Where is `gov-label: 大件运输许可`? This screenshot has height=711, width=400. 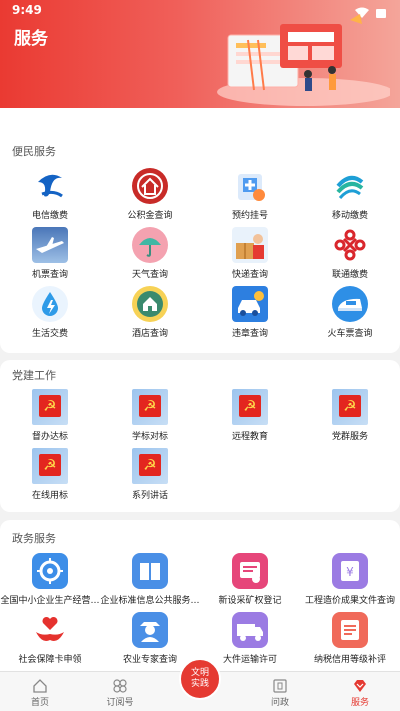 gov-label: 大件运输许可 is located at coordinates (249, 660).